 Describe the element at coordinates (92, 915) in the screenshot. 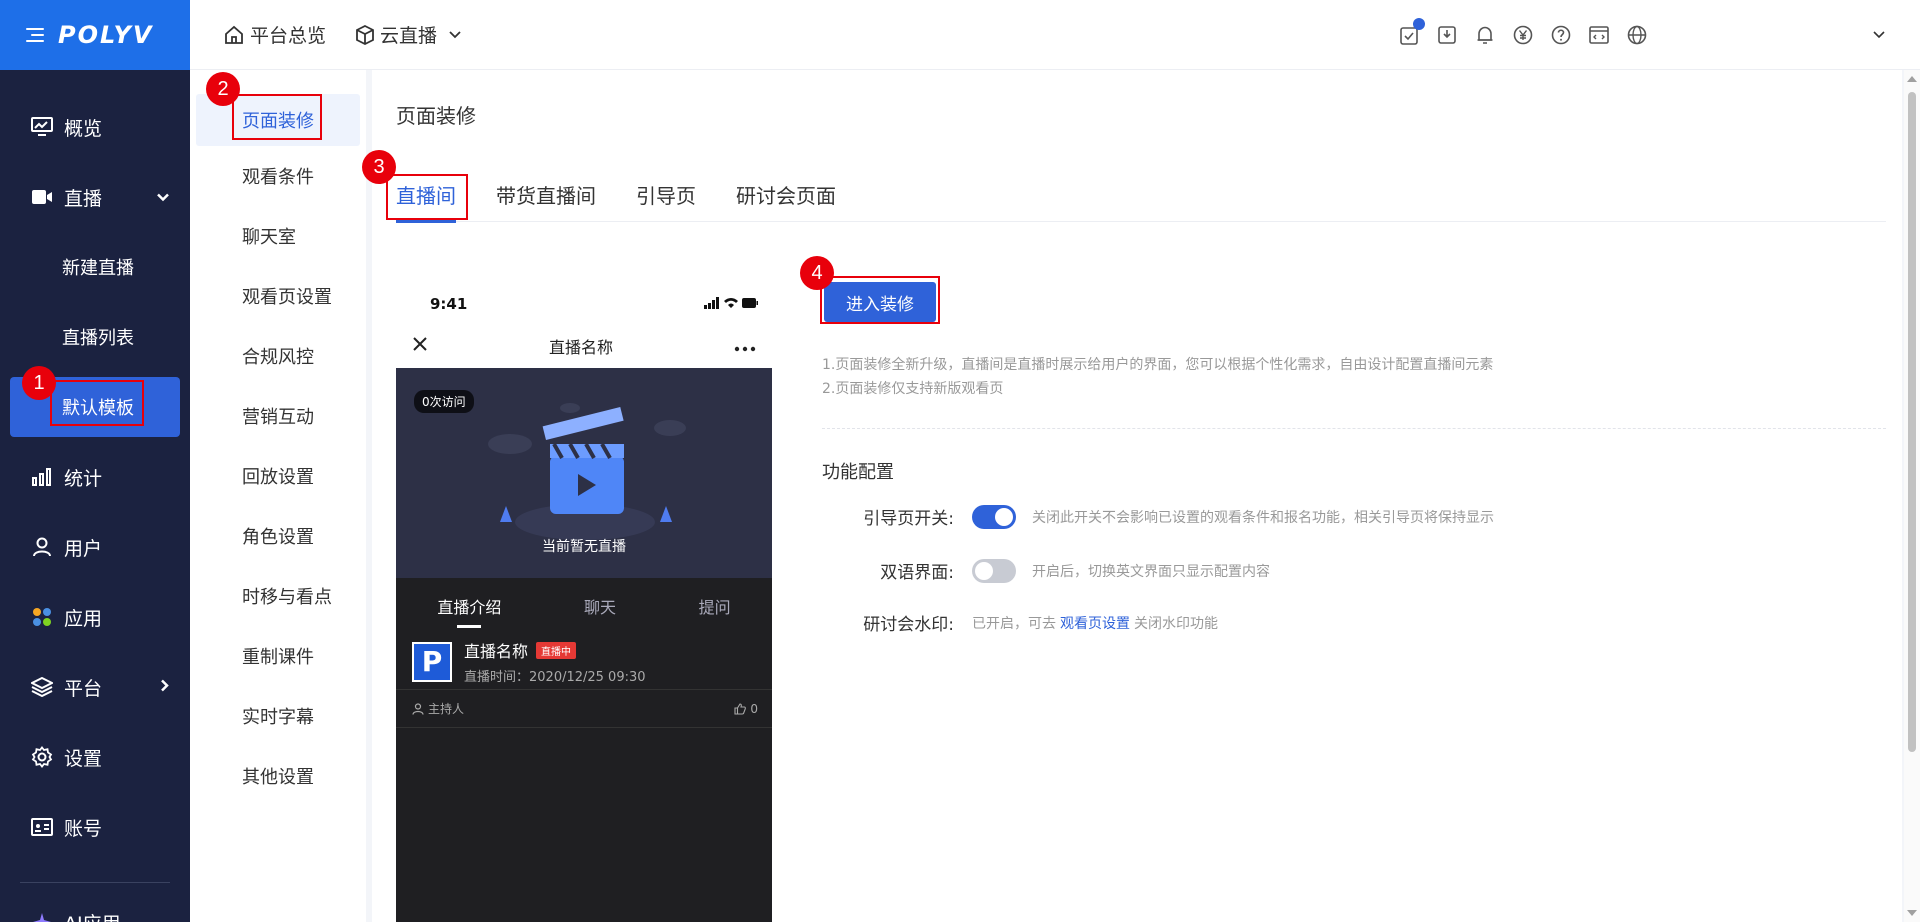

I see `sidebar-item-label: AI应用` at that location.